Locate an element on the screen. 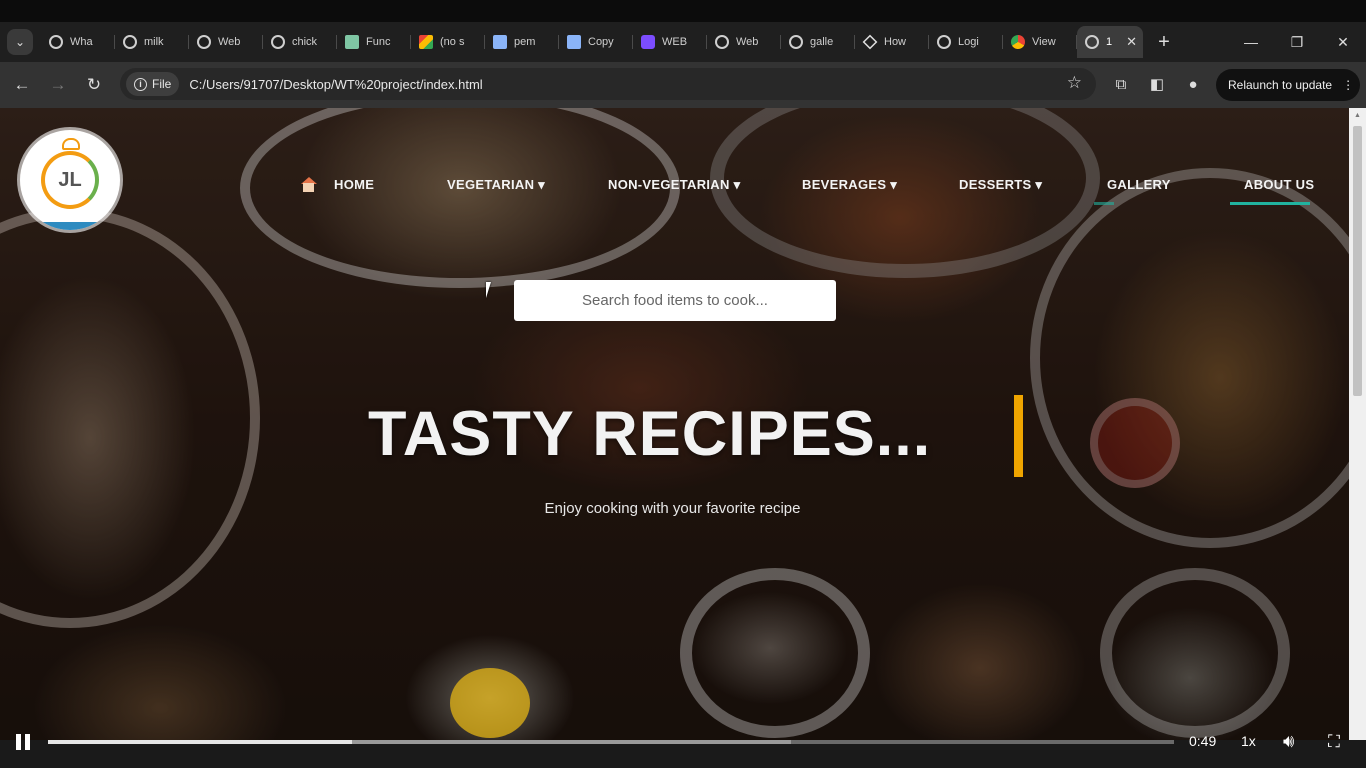  profile-icon: ● is located at coordinates (1193, 84).